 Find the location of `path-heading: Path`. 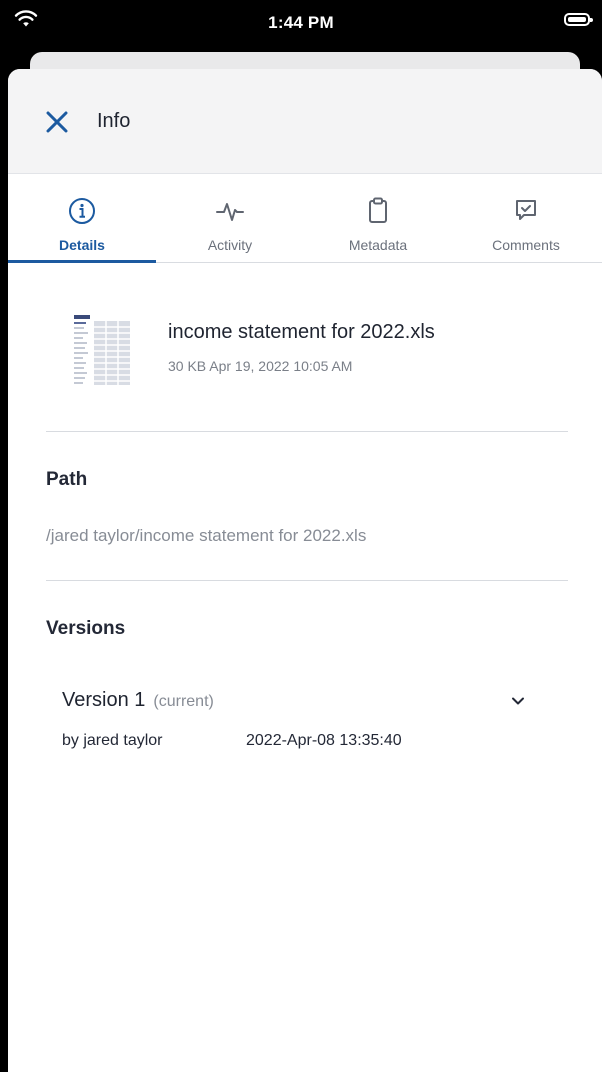

path-heading: Path is located at coordinates (67, 479).